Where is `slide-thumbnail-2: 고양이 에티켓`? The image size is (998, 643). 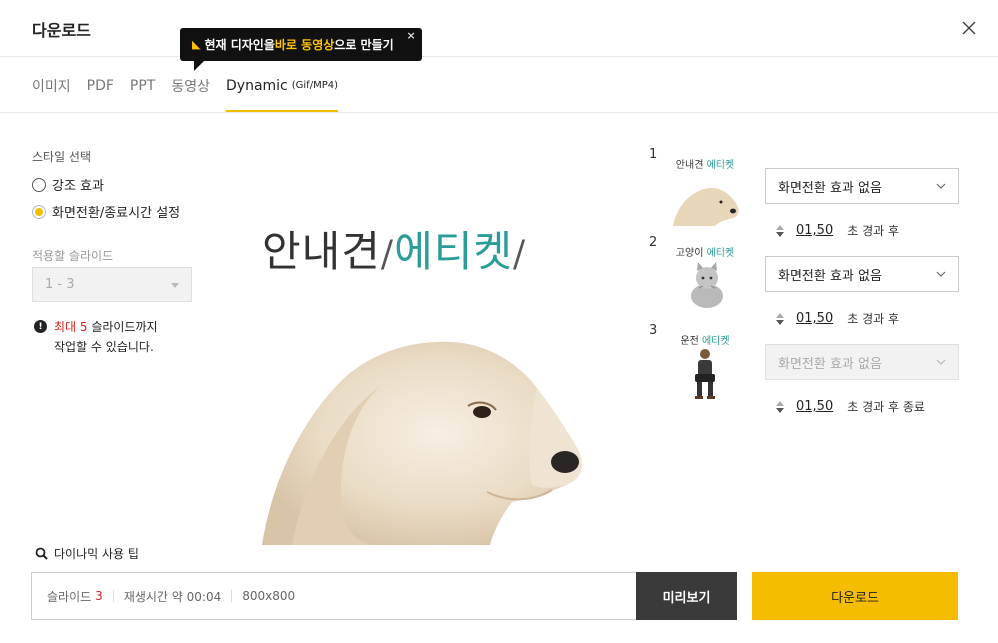
slide-thumbnail-2: 고양이 에티켓 is located at coordinates (705, 276).